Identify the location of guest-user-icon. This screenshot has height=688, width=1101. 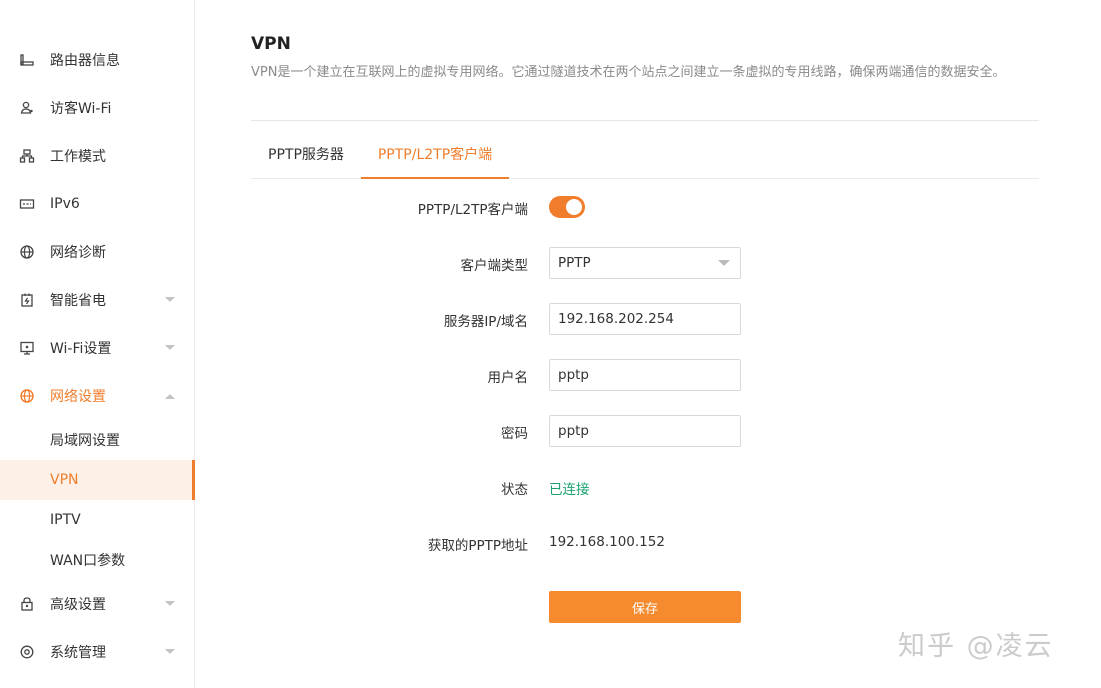
(27, 108).